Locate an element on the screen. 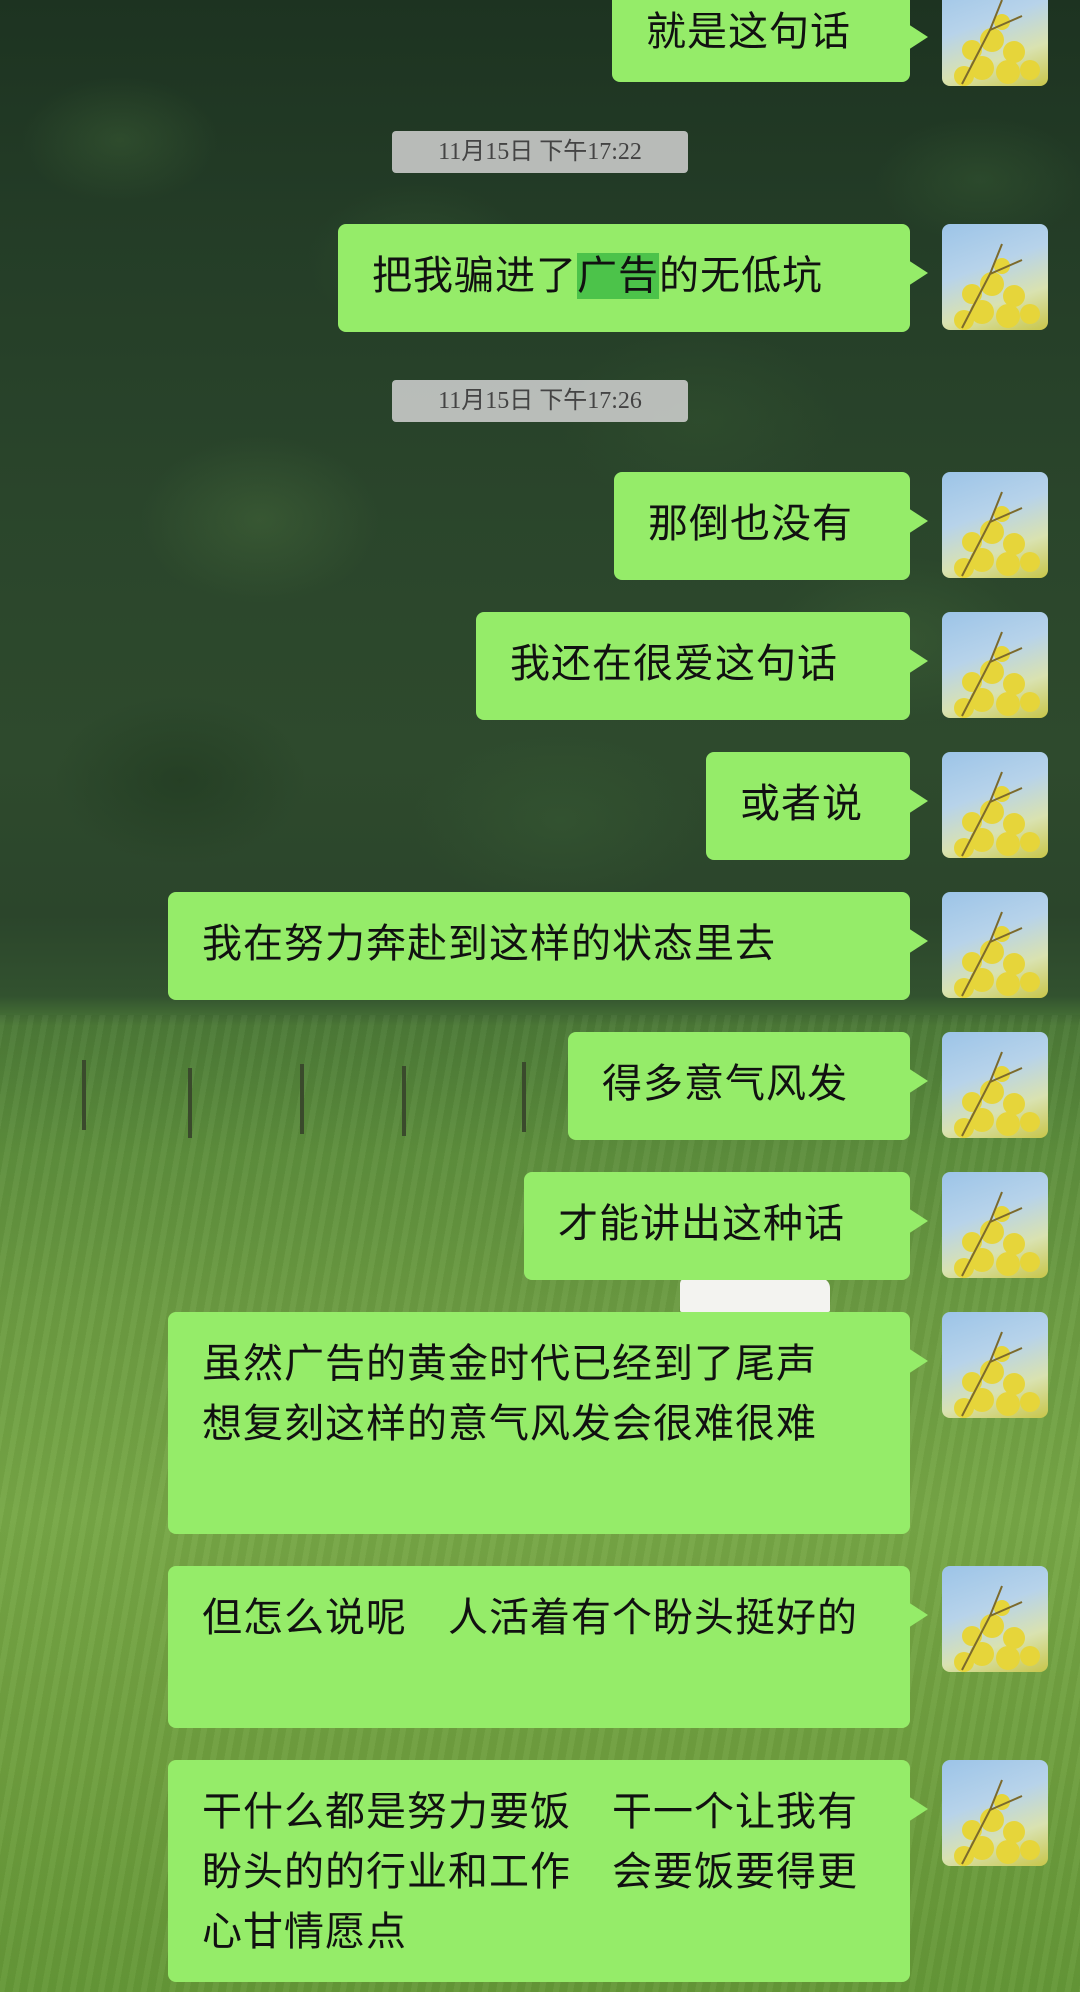 This screenshot has width=1080, height=1992. timestamp: 11月15日 下午17:26 is located at coordinates (540, 401).